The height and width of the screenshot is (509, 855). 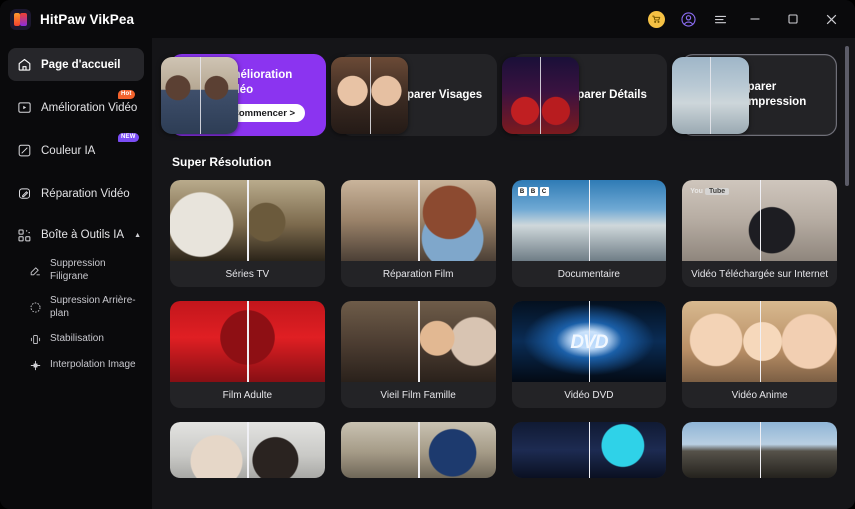 I want to click on tile-label: Vieil Film Famille, so click(x=418, y=395).